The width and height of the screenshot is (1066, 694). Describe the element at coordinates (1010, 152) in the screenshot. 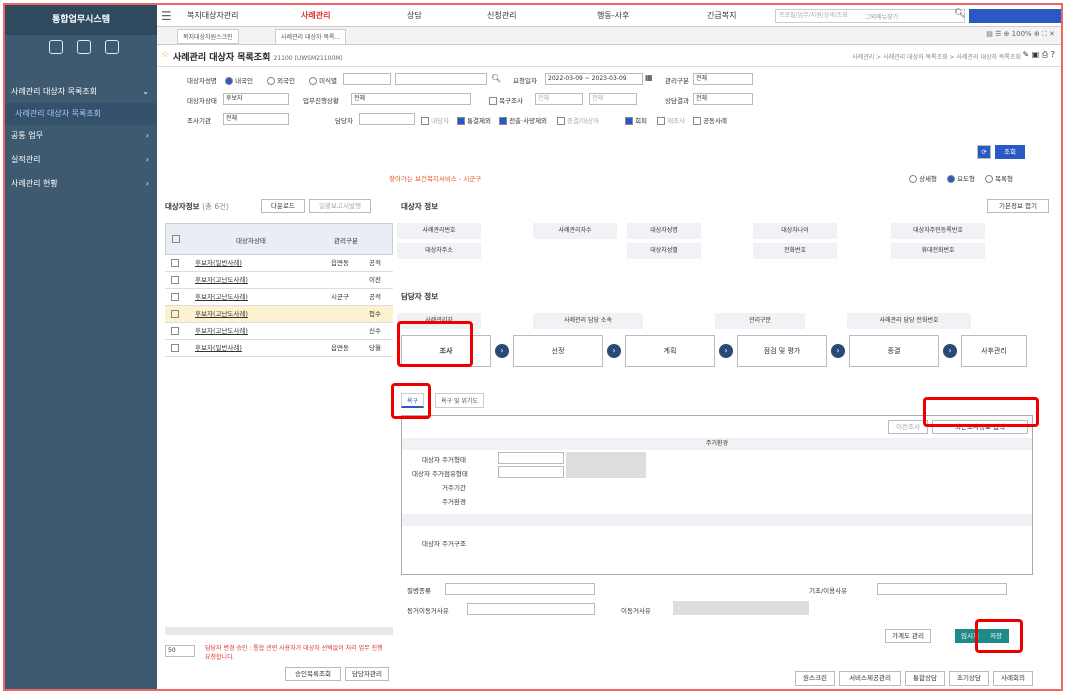

I see `search-button: 조회` at that location.